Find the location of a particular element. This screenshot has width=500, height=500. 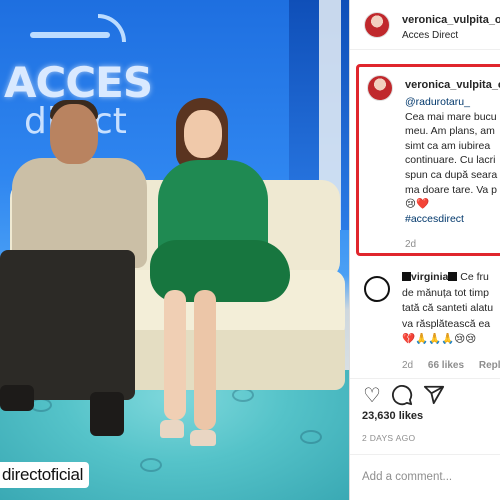

photo-watermark: directoficial is located at coordinates (45, 475).